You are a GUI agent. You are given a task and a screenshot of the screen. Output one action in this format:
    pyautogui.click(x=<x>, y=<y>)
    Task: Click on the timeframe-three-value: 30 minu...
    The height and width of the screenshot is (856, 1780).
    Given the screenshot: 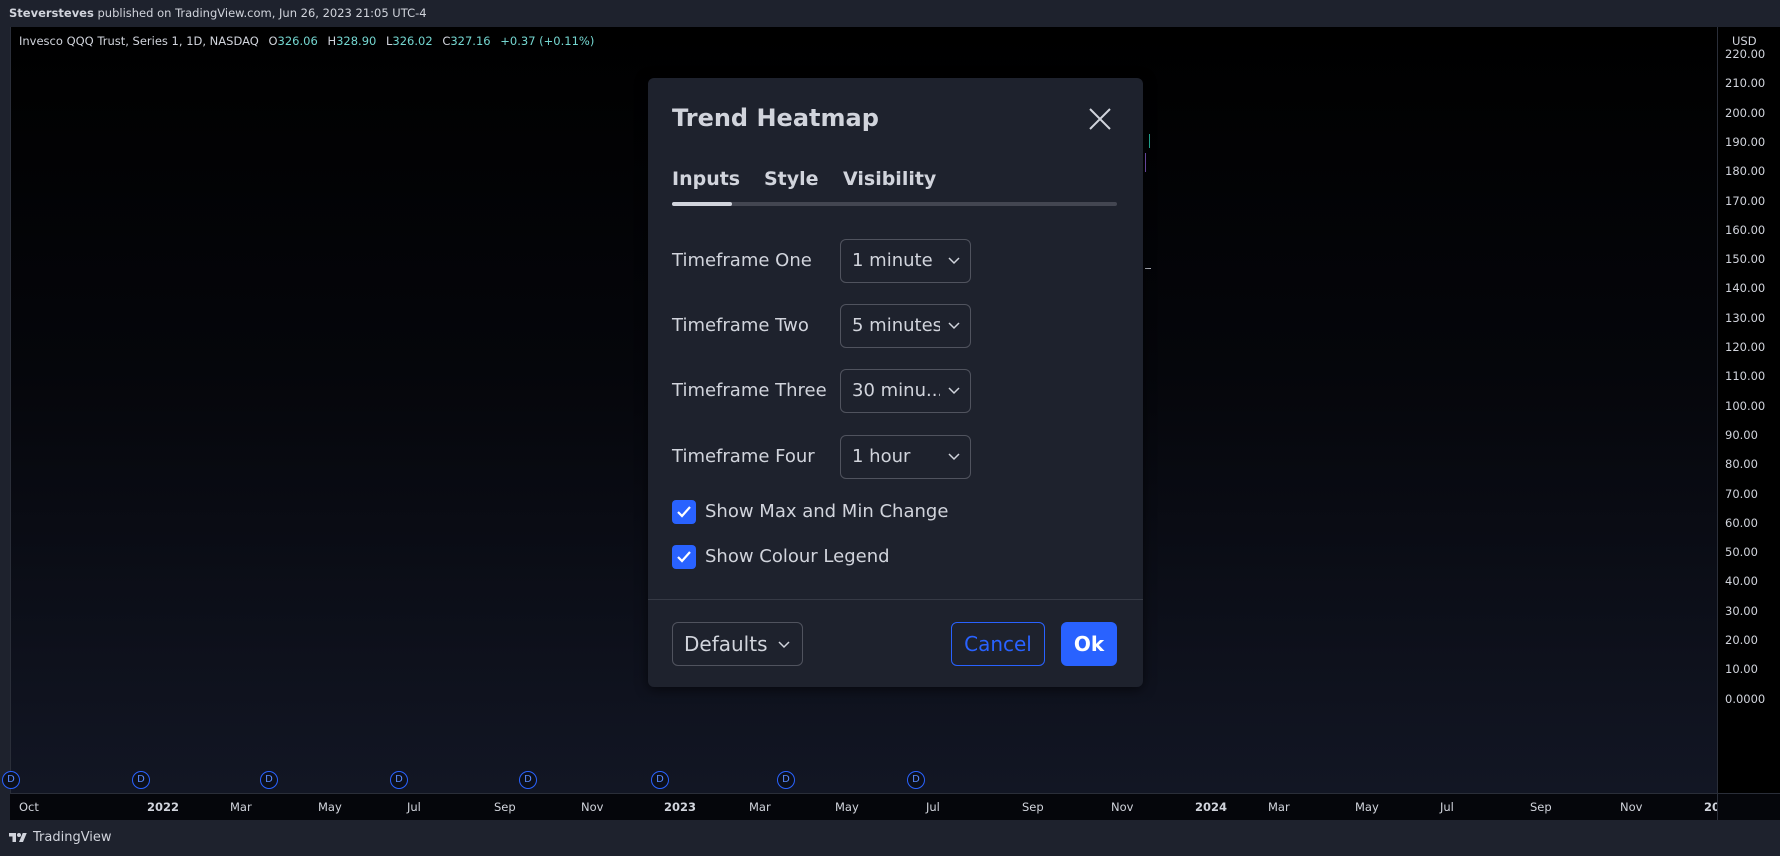 What is the action you would take?
    pyautogui.click(x=896, y=390)
    